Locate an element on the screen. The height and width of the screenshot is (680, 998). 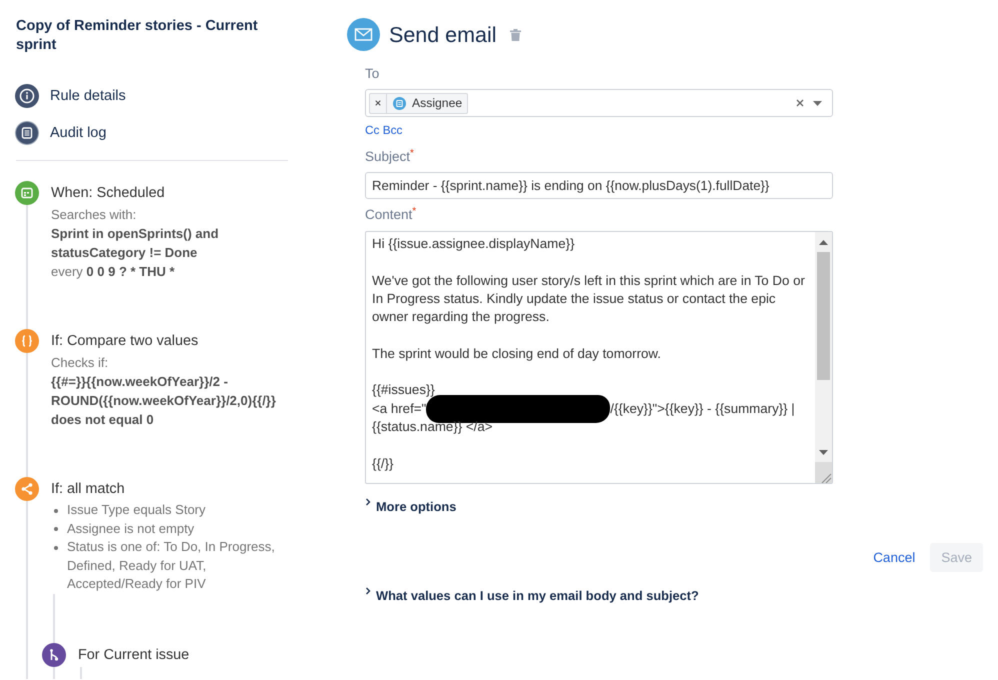
document-icon is located at coordinates (399, 103).